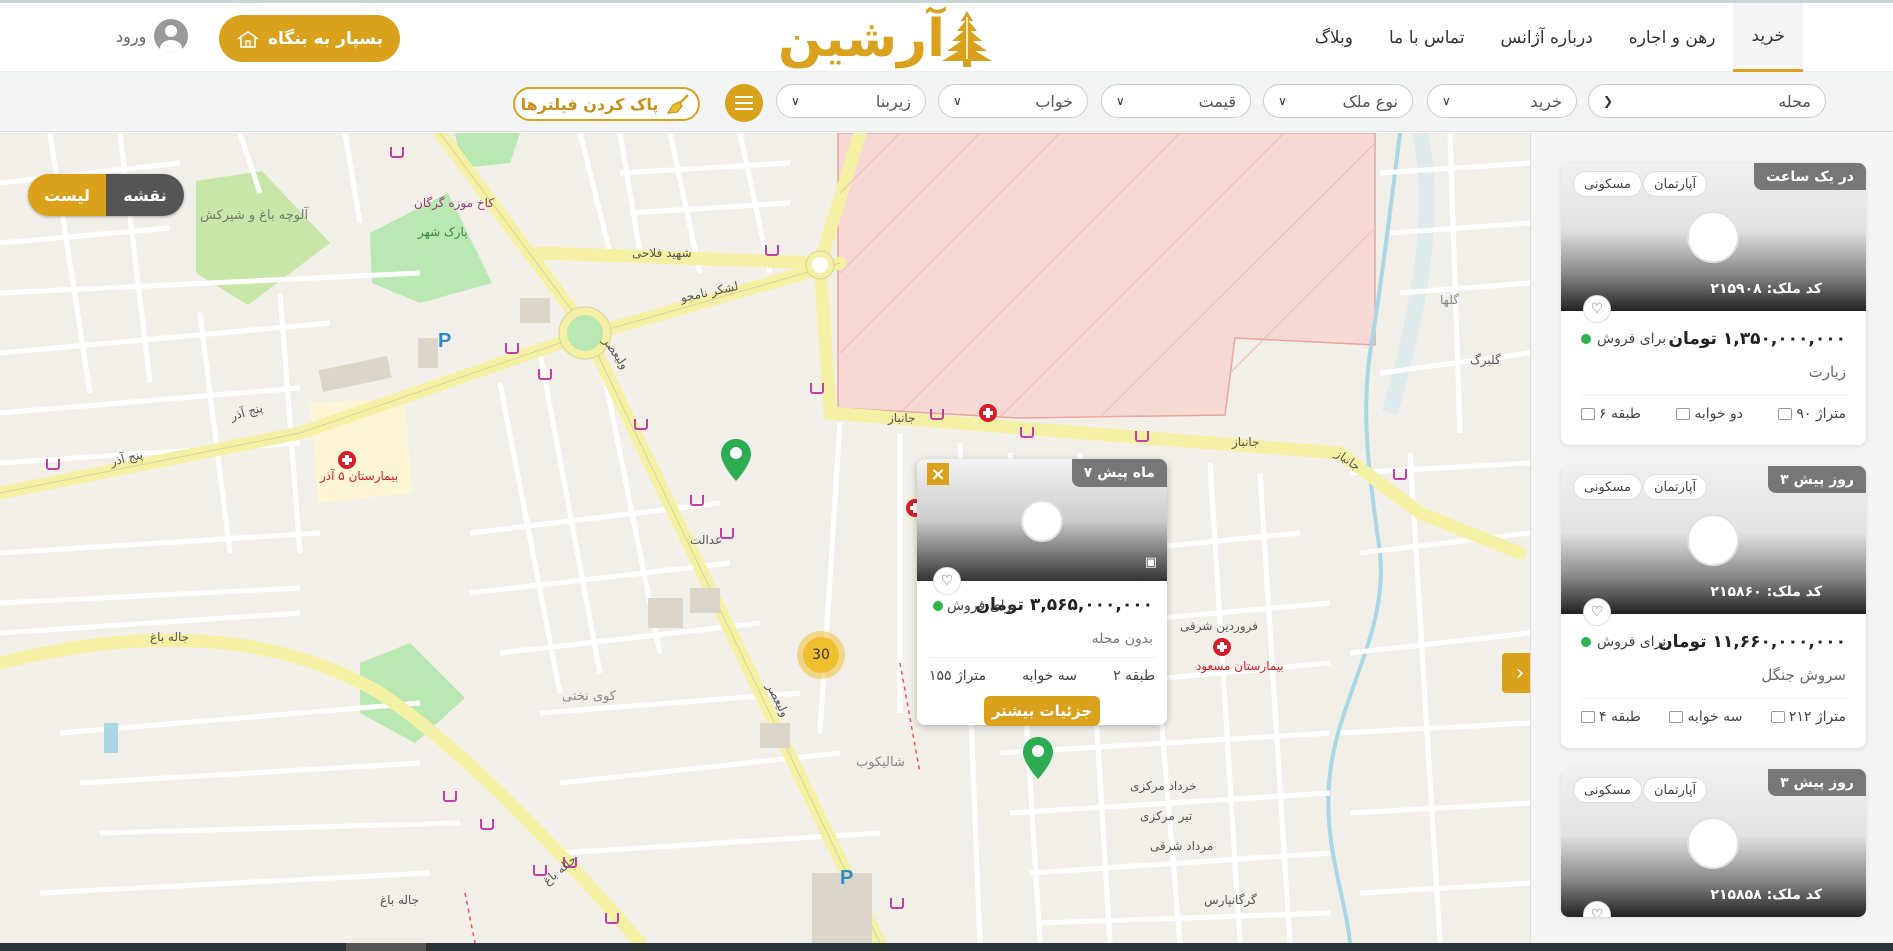 The image size is (1893, 951). What do you see at coordinates (444, 341) in the screenshot?
I see `svg-text: P` at bounding box center [444, 341].